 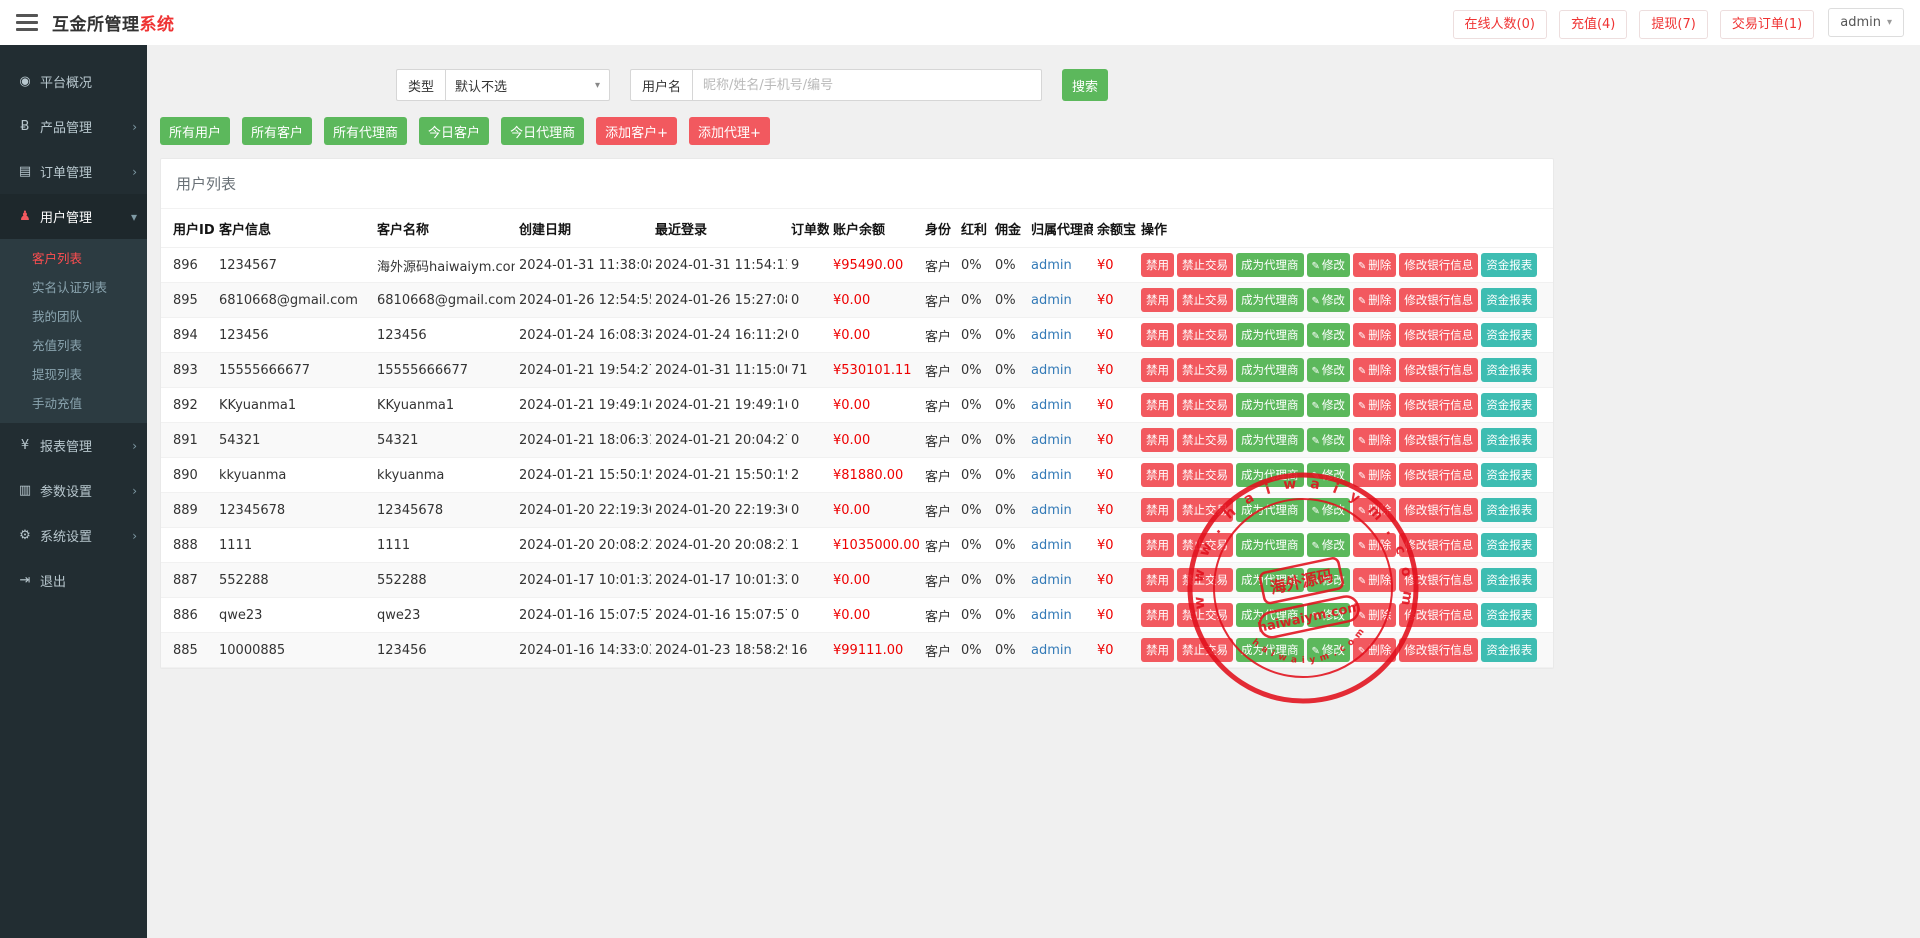 I want to click on sidebar-item-users: ♟ 用户管理 ▾, so click(x=73, y=216).